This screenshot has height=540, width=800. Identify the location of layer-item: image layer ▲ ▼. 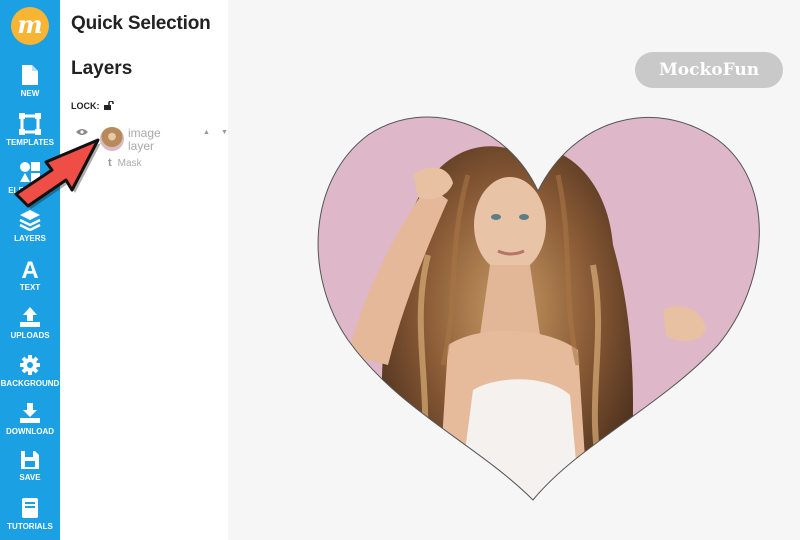
(152, 141).